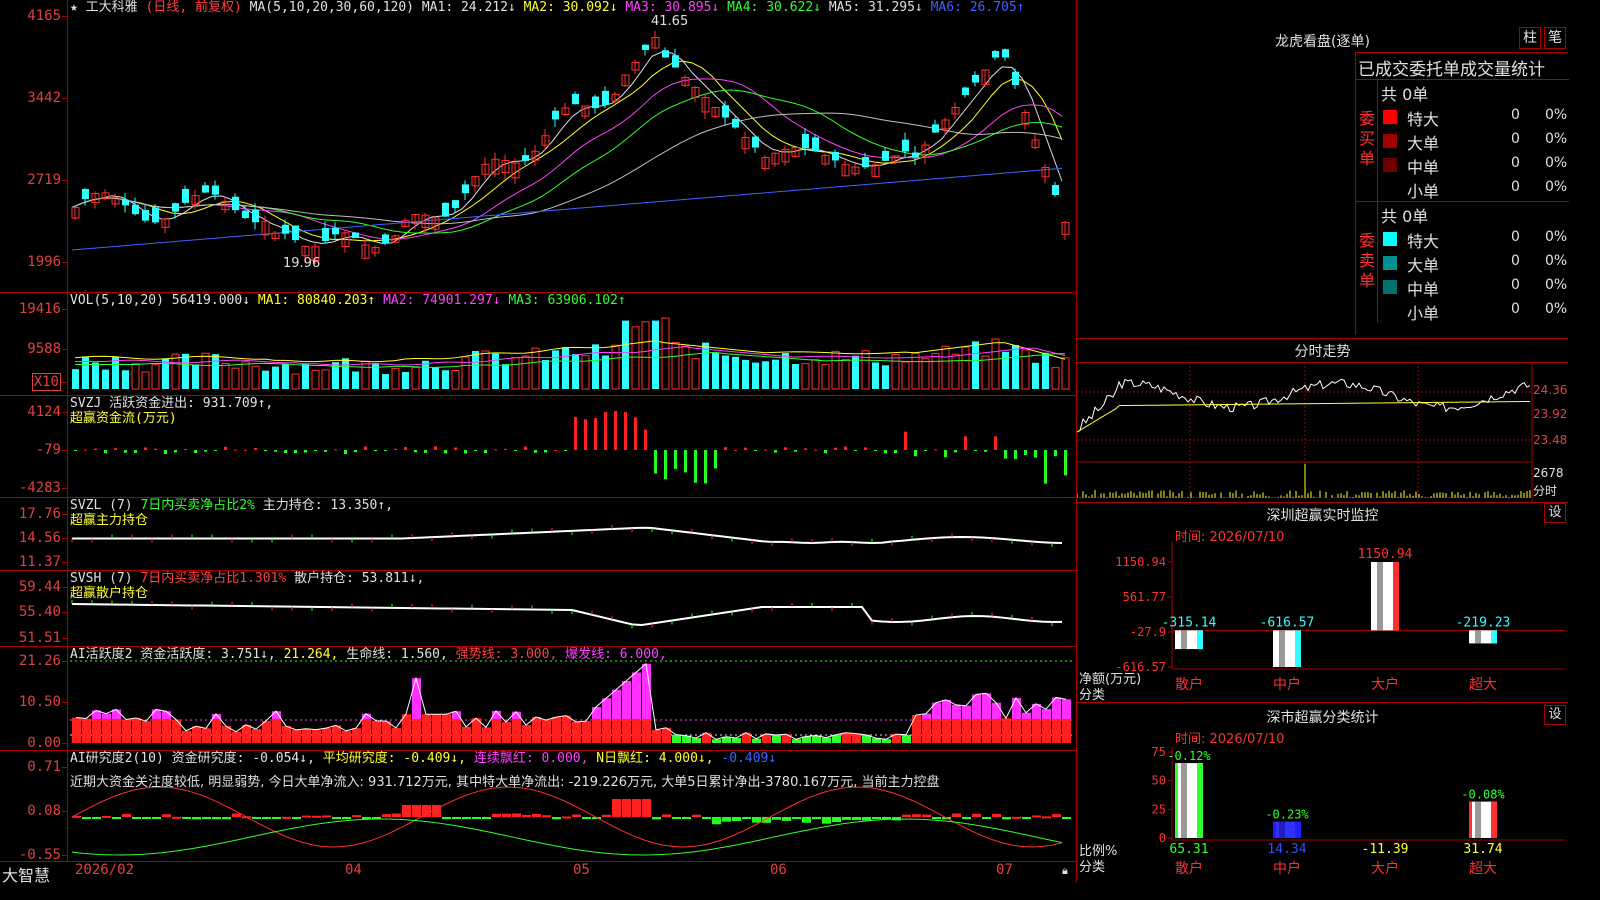 This screenshot has height=900, width=1600. I want to click on average-line, so click(1304, 416).